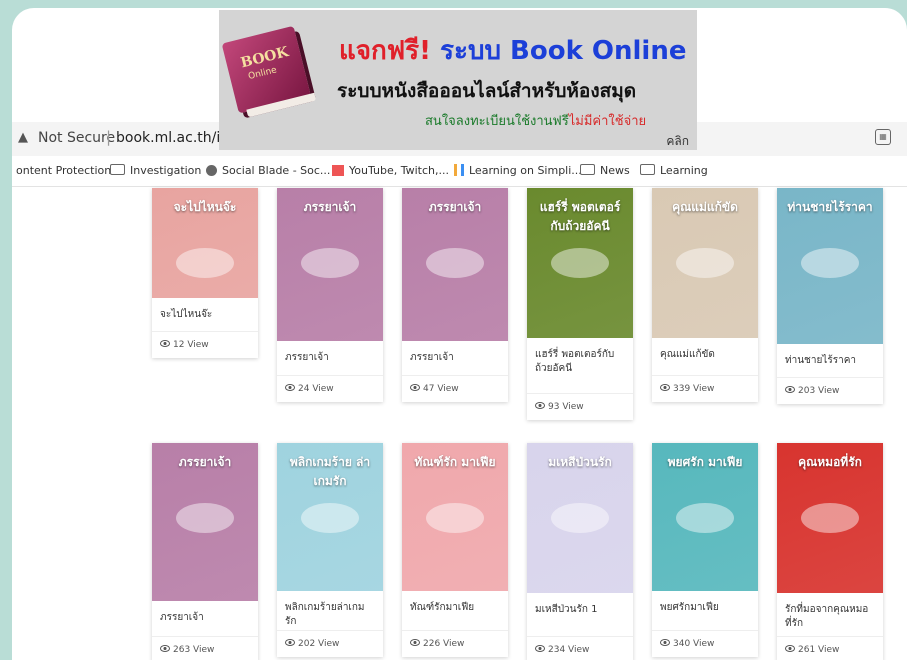  What do you see at coordinates (677, 141) in the screenshot?
I see `banner-click-link: คลิก` at bounding box center [677, 141].